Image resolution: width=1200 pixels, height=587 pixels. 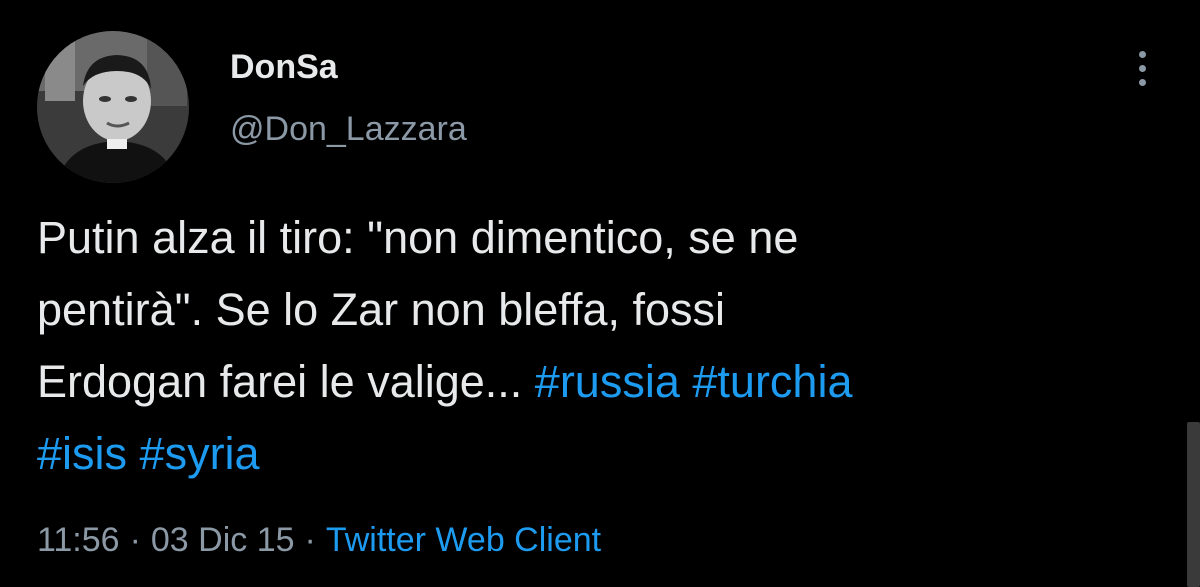 I want to click on hashtag-link-isis: #isis, so click(x=82, y=453).